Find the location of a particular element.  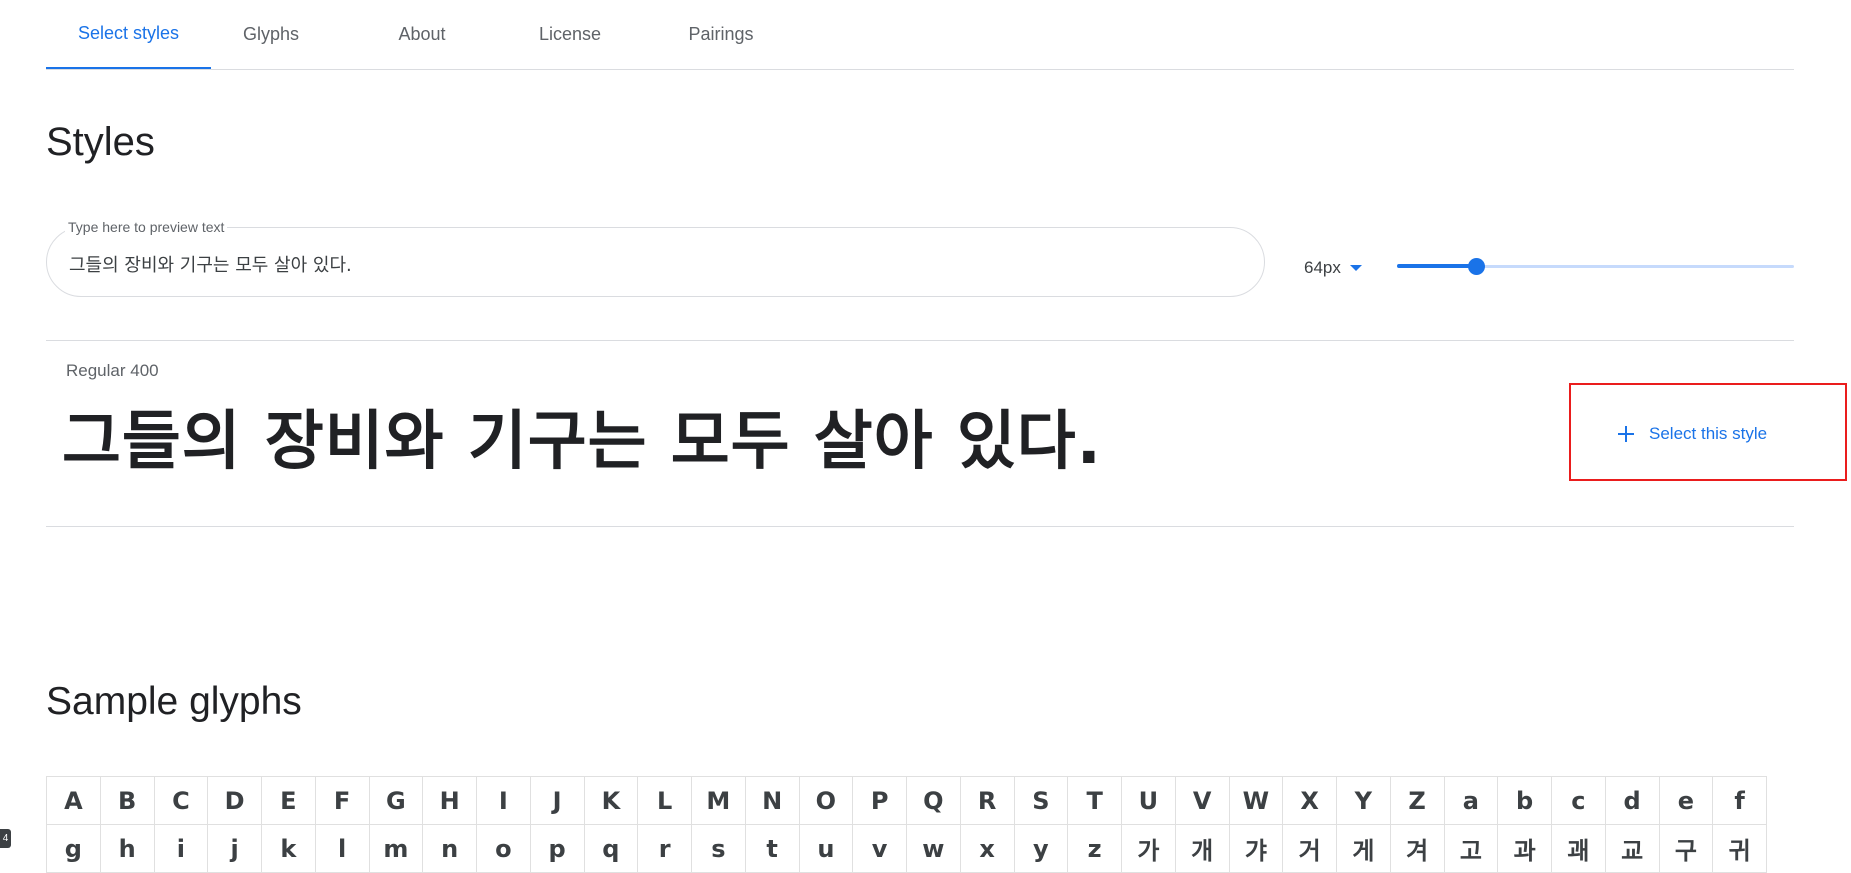

glyph-cell: N is located at coordinates (772, 801).